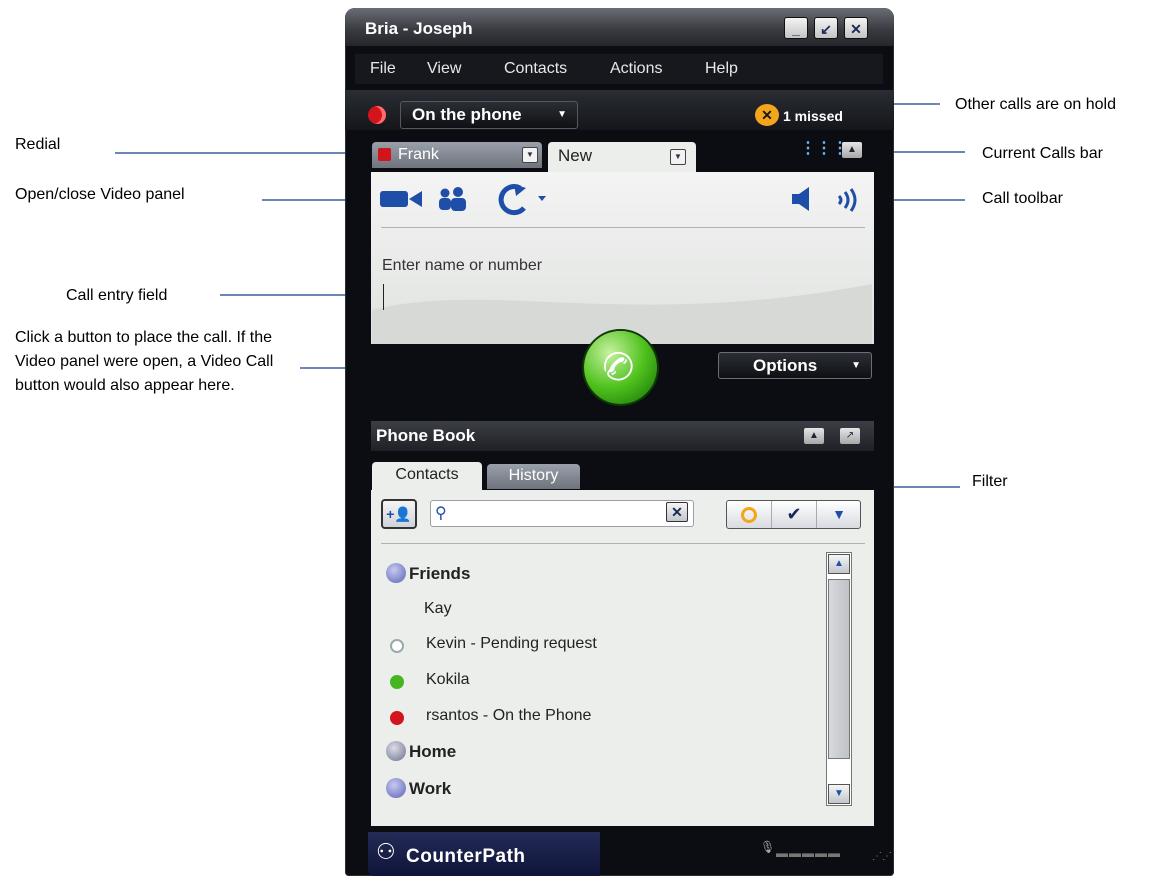  I want to click on group-home-label: Home, so click(433, 751).